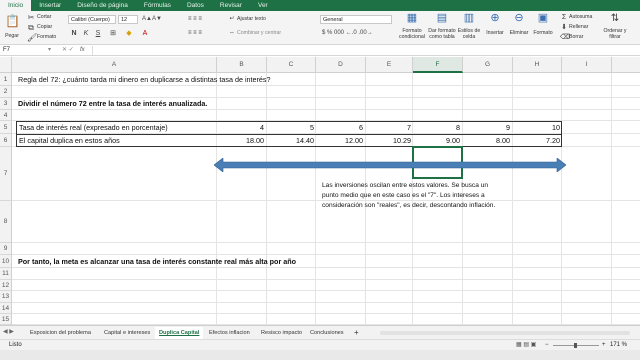 The height and width of the screenshot is (360, 640). What do you see at coordinates (6, 297) in the screenshot?
I see `row-header-13: 13` at bounding box center [6, 297].